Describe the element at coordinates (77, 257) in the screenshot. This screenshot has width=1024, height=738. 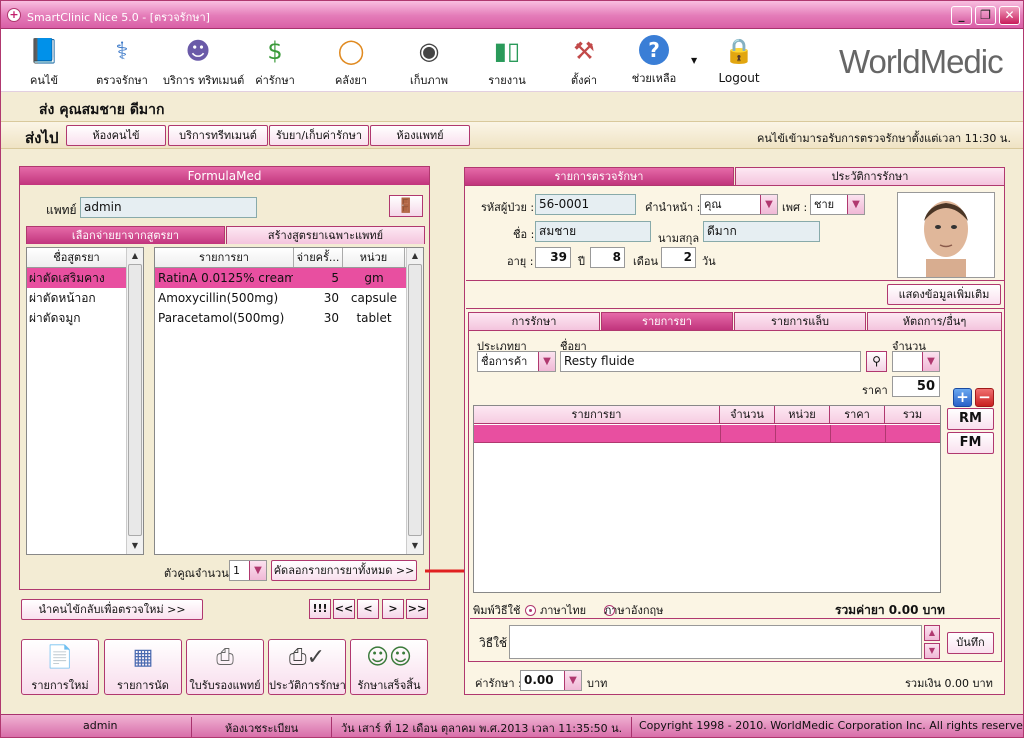
I see `formula-list-header: ชื่อสูตรยา` at that location.